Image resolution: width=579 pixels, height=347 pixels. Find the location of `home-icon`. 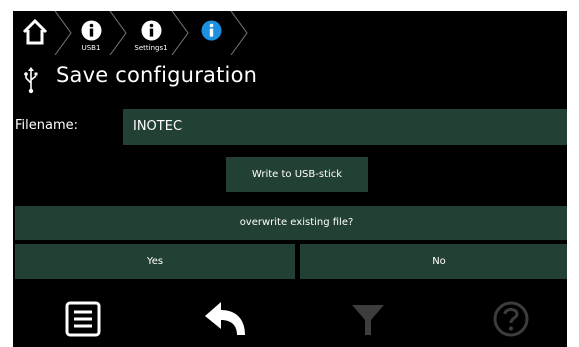

home-icon is located at coordinates (35, 32).